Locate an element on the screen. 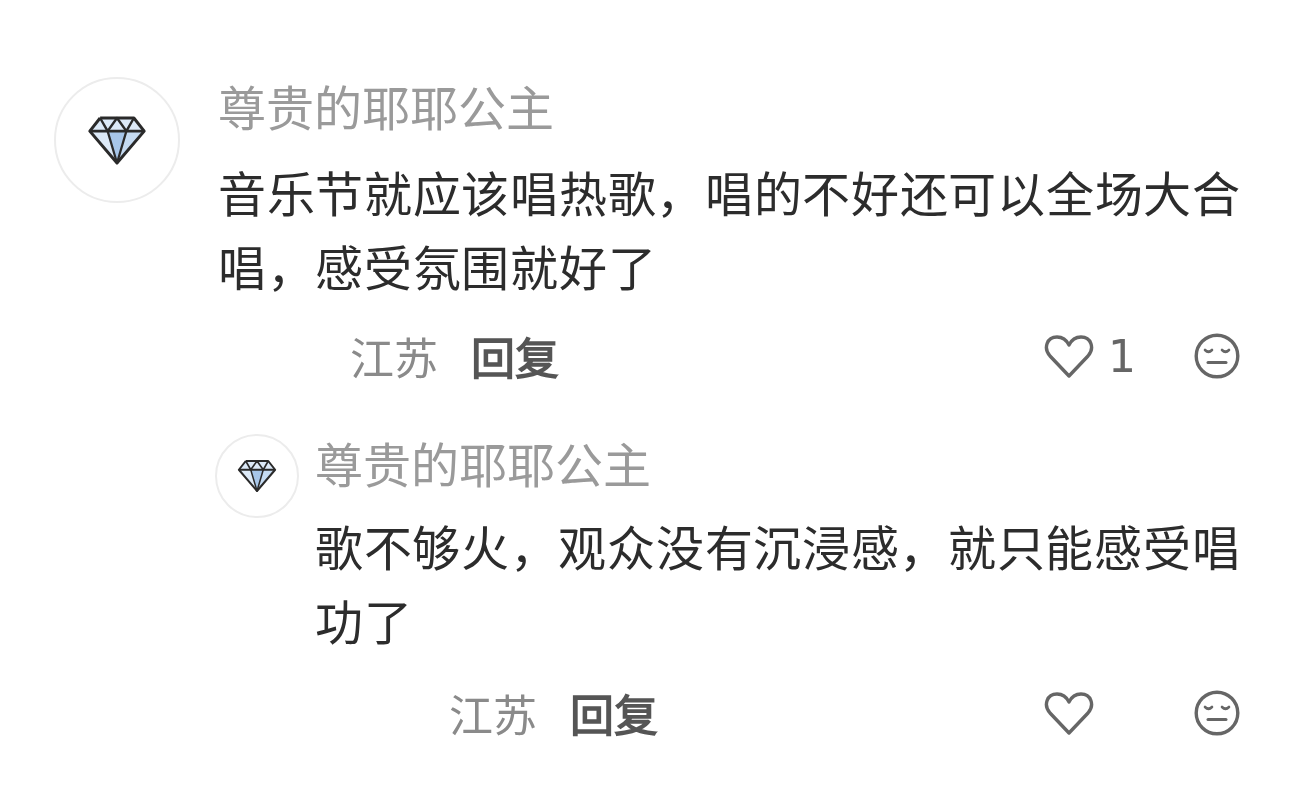 This screenshot has width=1316, height=800. like-button: 1 is located at coordinates (1090, 356).